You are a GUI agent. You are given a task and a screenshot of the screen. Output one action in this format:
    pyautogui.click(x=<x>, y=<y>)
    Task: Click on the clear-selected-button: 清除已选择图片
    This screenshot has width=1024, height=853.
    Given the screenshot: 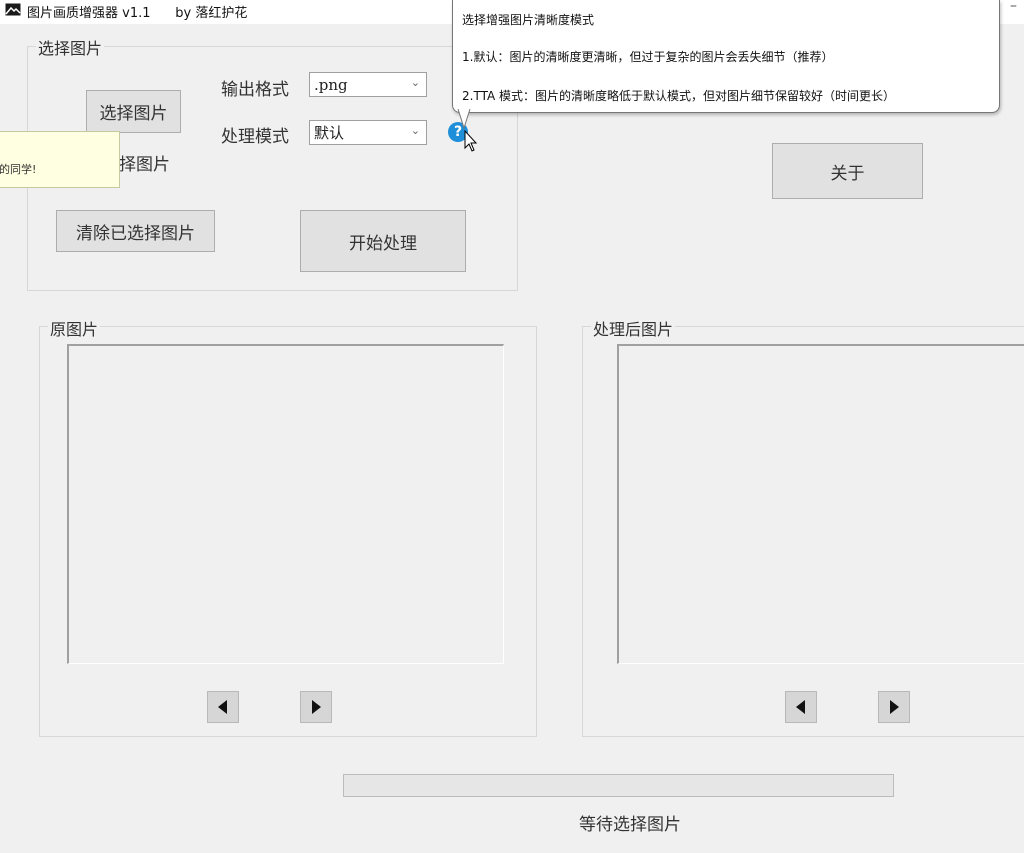 What is the action you would take?
    pyautogui.click(x=135, y=231)
    